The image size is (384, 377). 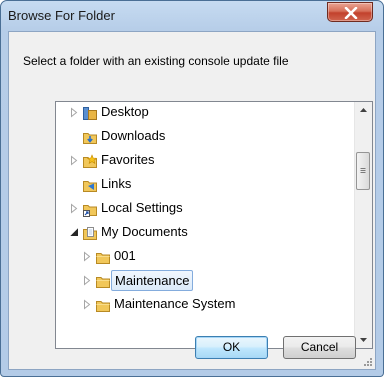 I want to click on downloads-folder-icon, so click(x=90, y=138).